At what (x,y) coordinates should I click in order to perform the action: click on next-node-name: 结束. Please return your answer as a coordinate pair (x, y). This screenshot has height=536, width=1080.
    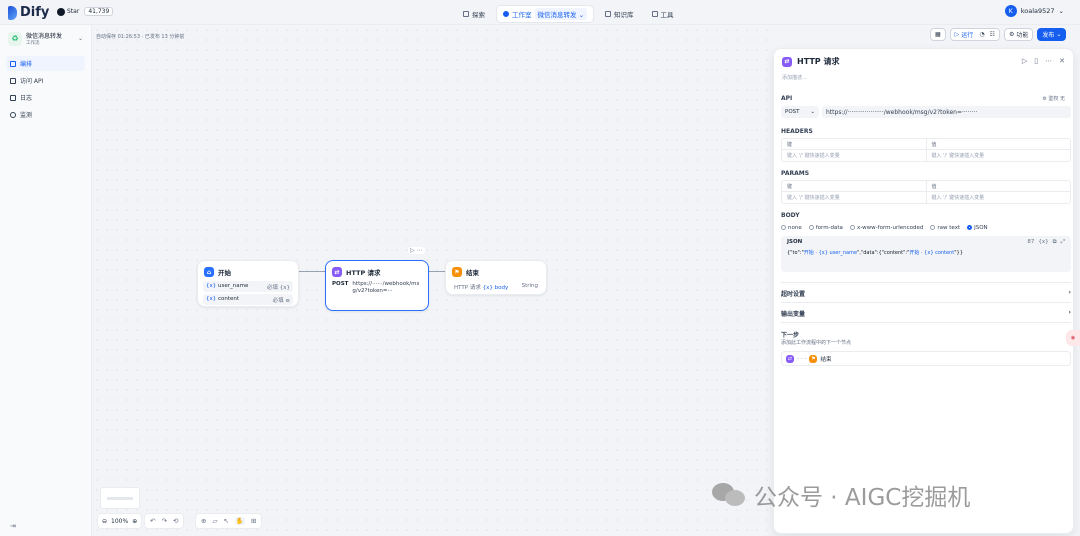
    Looking at the image, I should click on (826, 359).